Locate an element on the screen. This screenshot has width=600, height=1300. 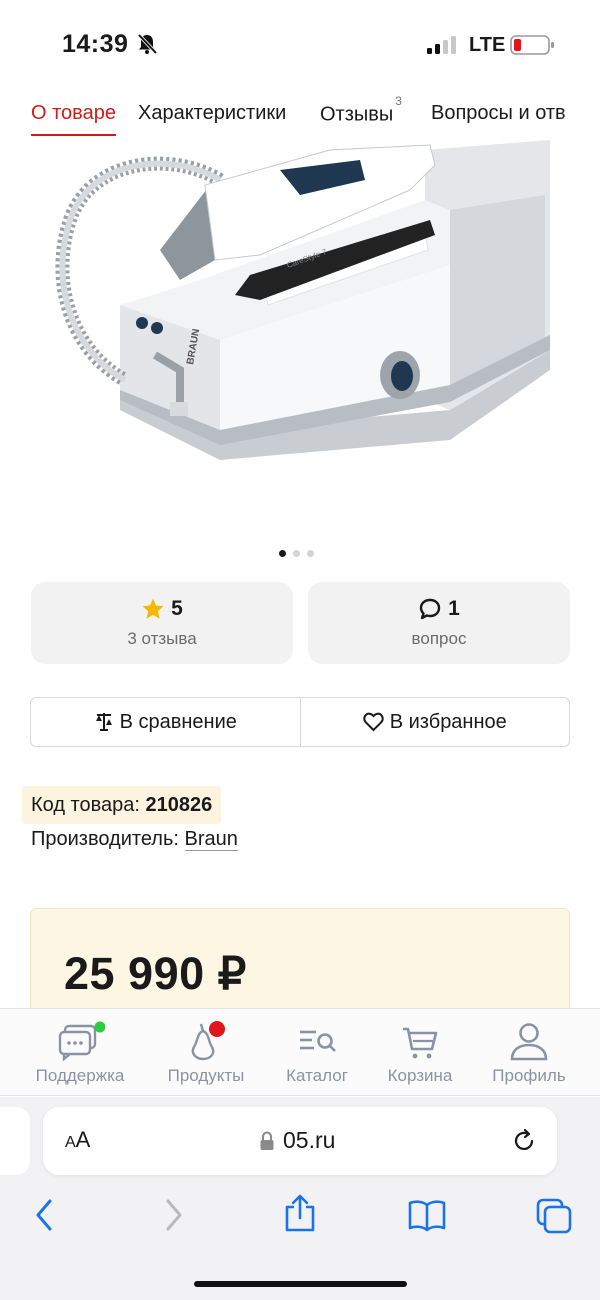
product-actions: В сравнение В избранное is located at coordinates (300, 722).